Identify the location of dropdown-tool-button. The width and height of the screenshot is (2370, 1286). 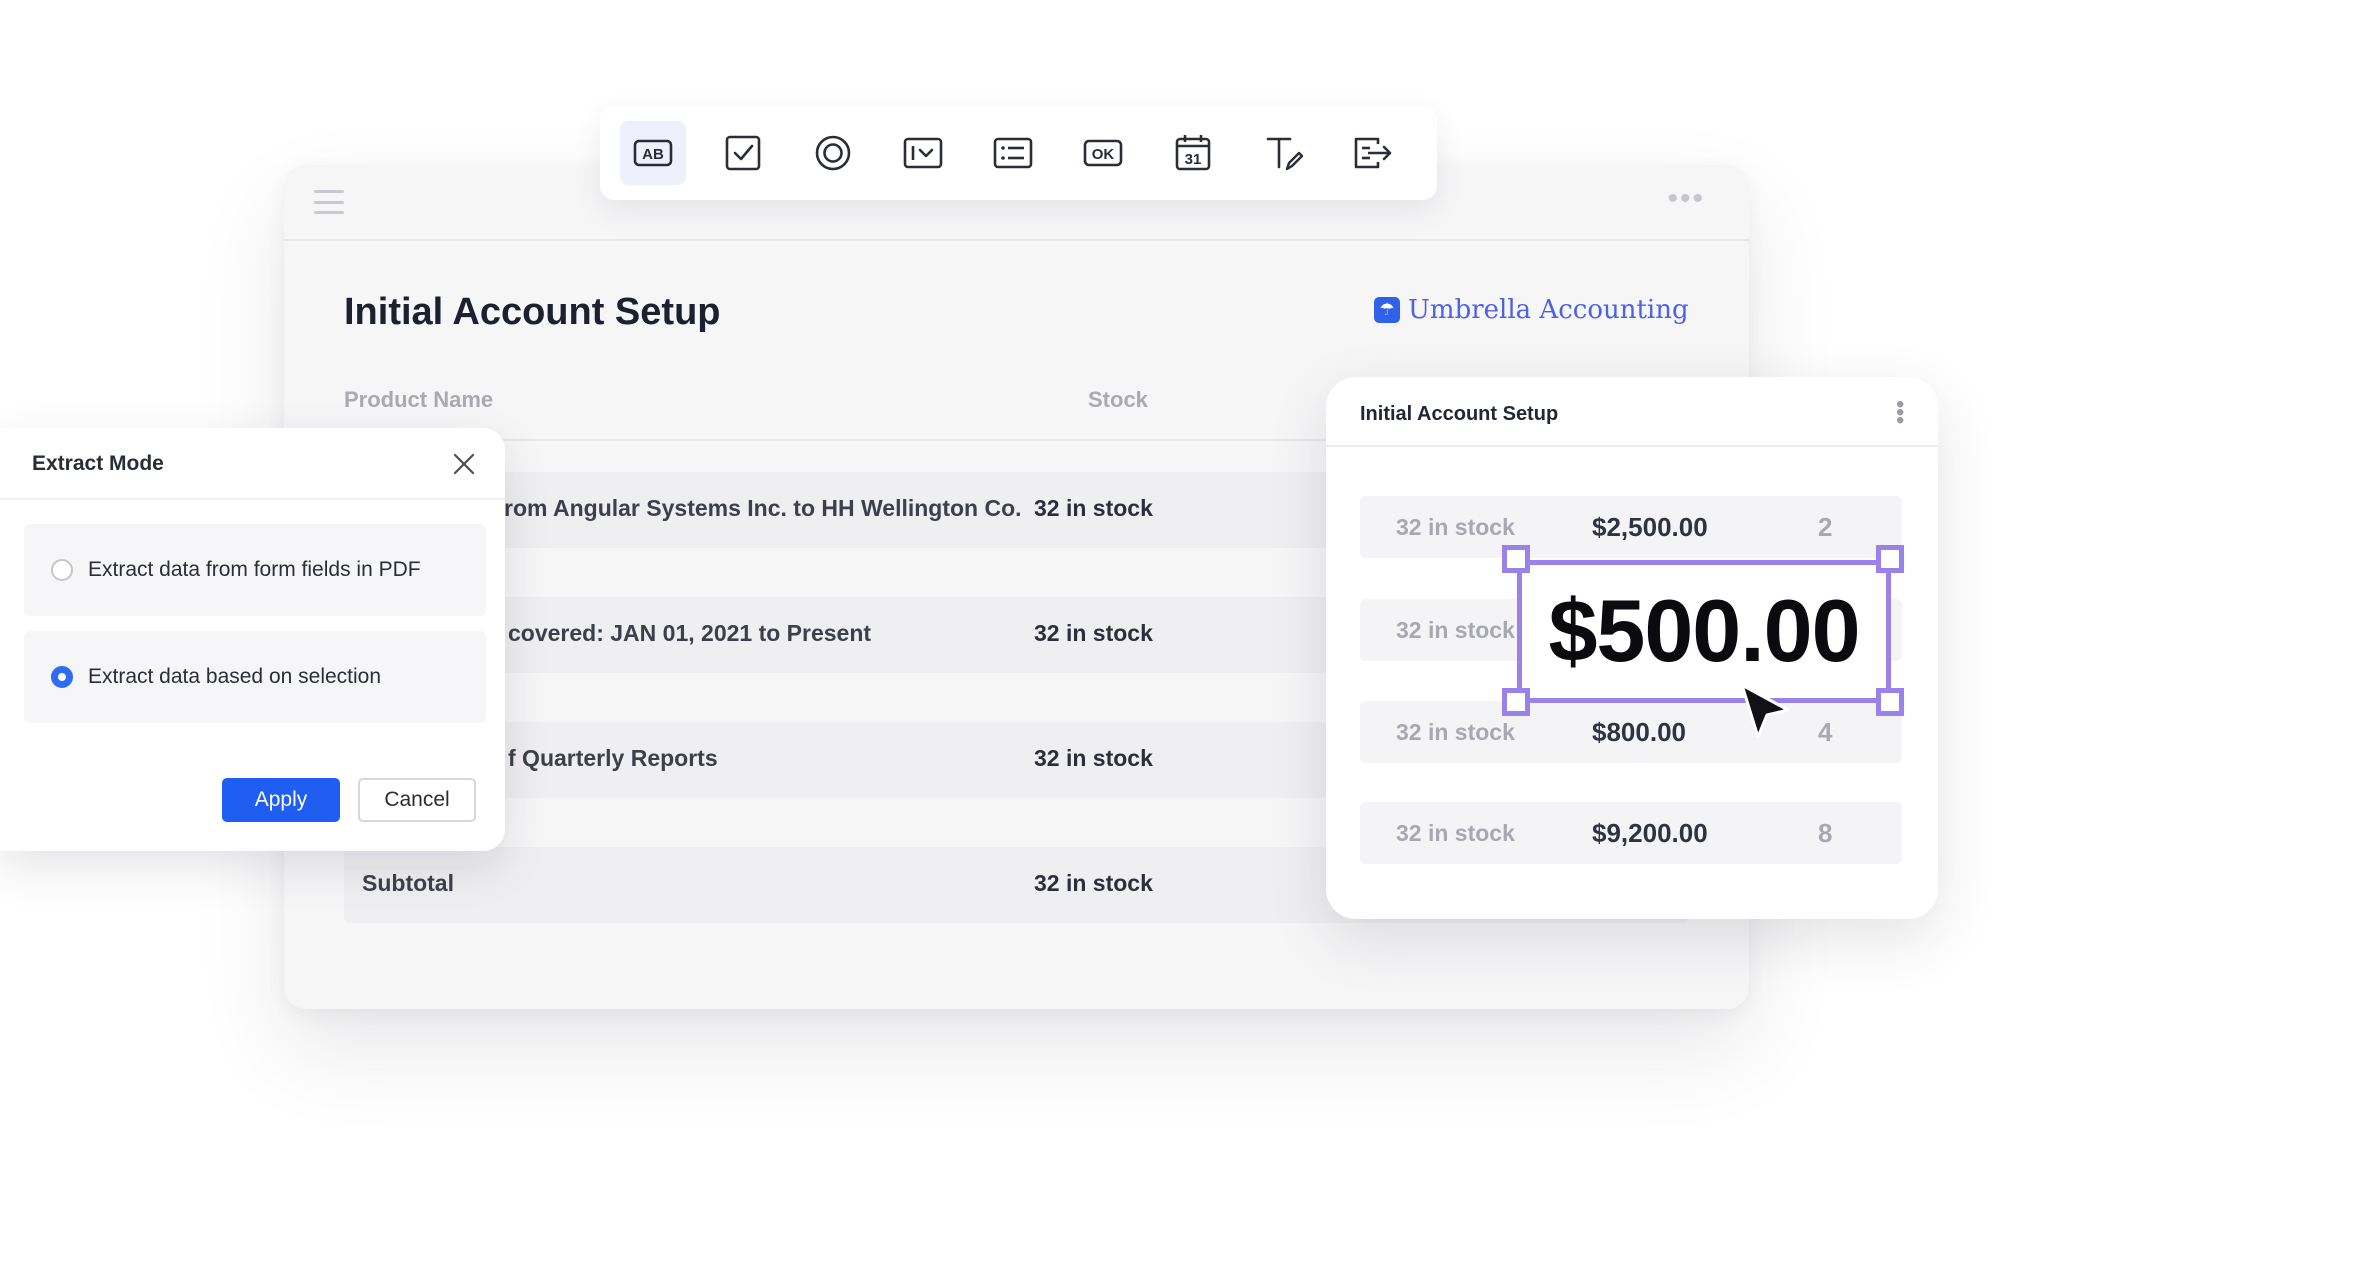
(923, 153).